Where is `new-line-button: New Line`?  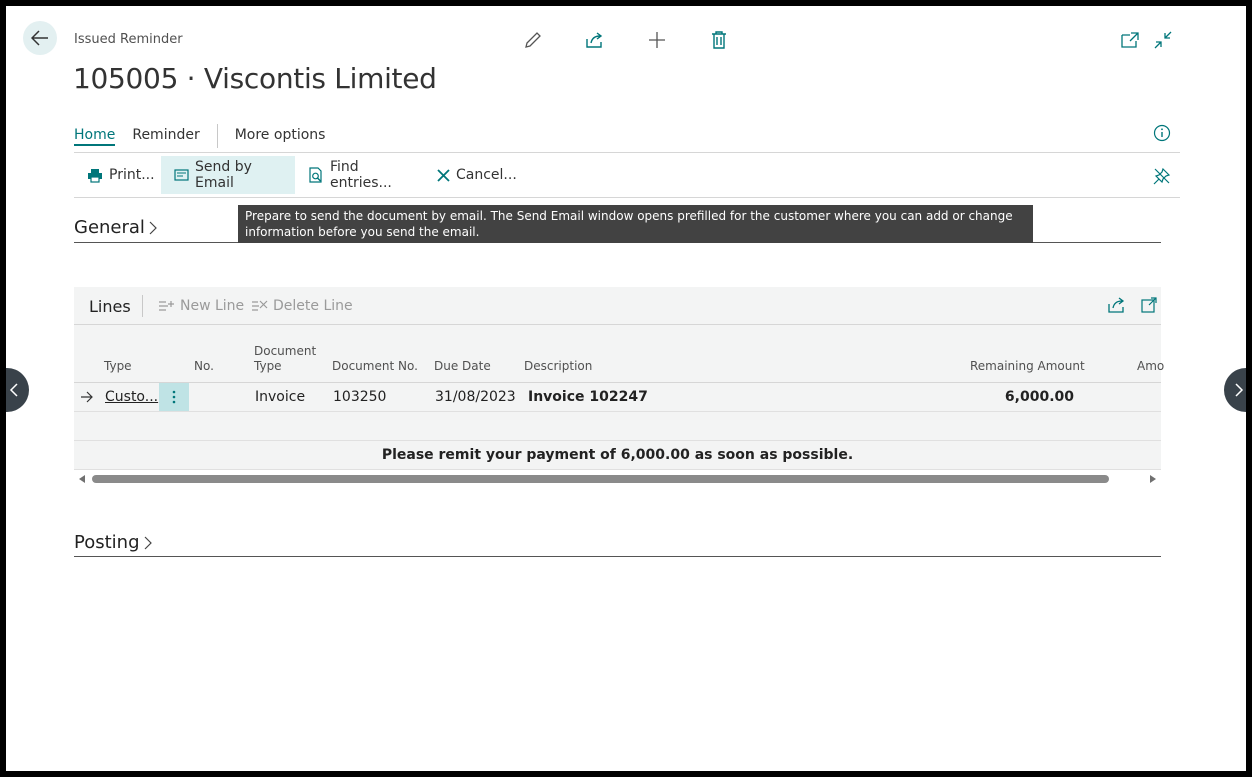
new-line-button: New Line is located at coordinates (201, 306).